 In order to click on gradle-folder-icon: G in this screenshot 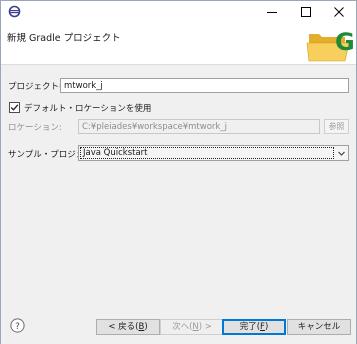, I will do `click(330, 45)`.